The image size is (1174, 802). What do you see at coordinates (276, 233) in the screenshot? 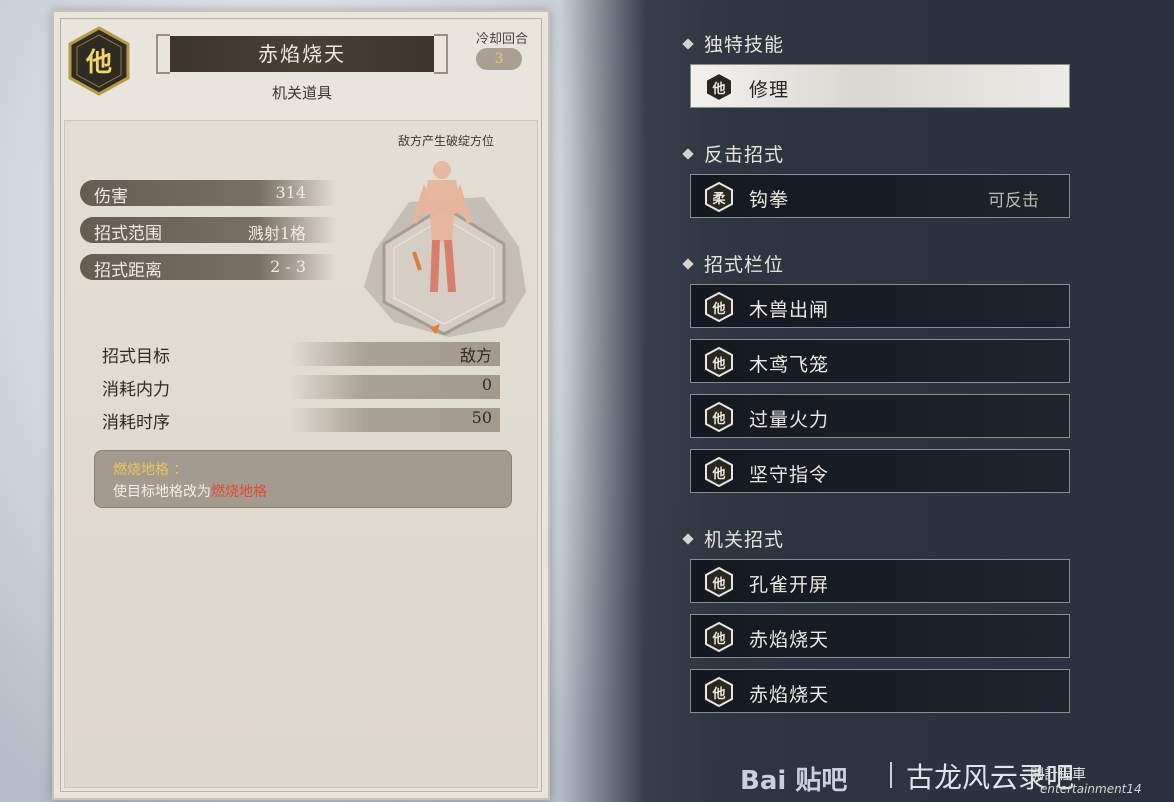
I see `stat-value: 溅射1格` at bounding box center [276, 233].